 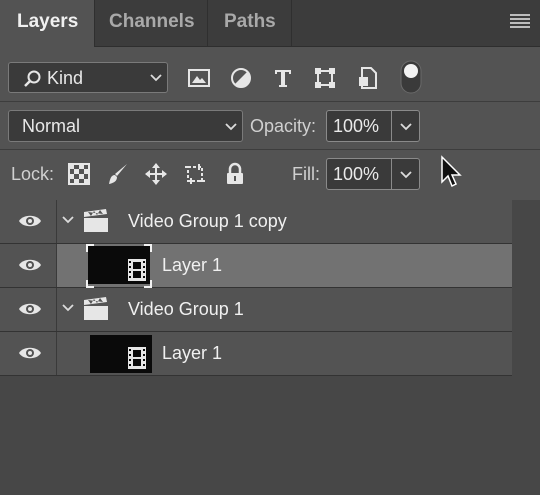 I want to click on tab-layers: Layers, so click(x=47, y=23).